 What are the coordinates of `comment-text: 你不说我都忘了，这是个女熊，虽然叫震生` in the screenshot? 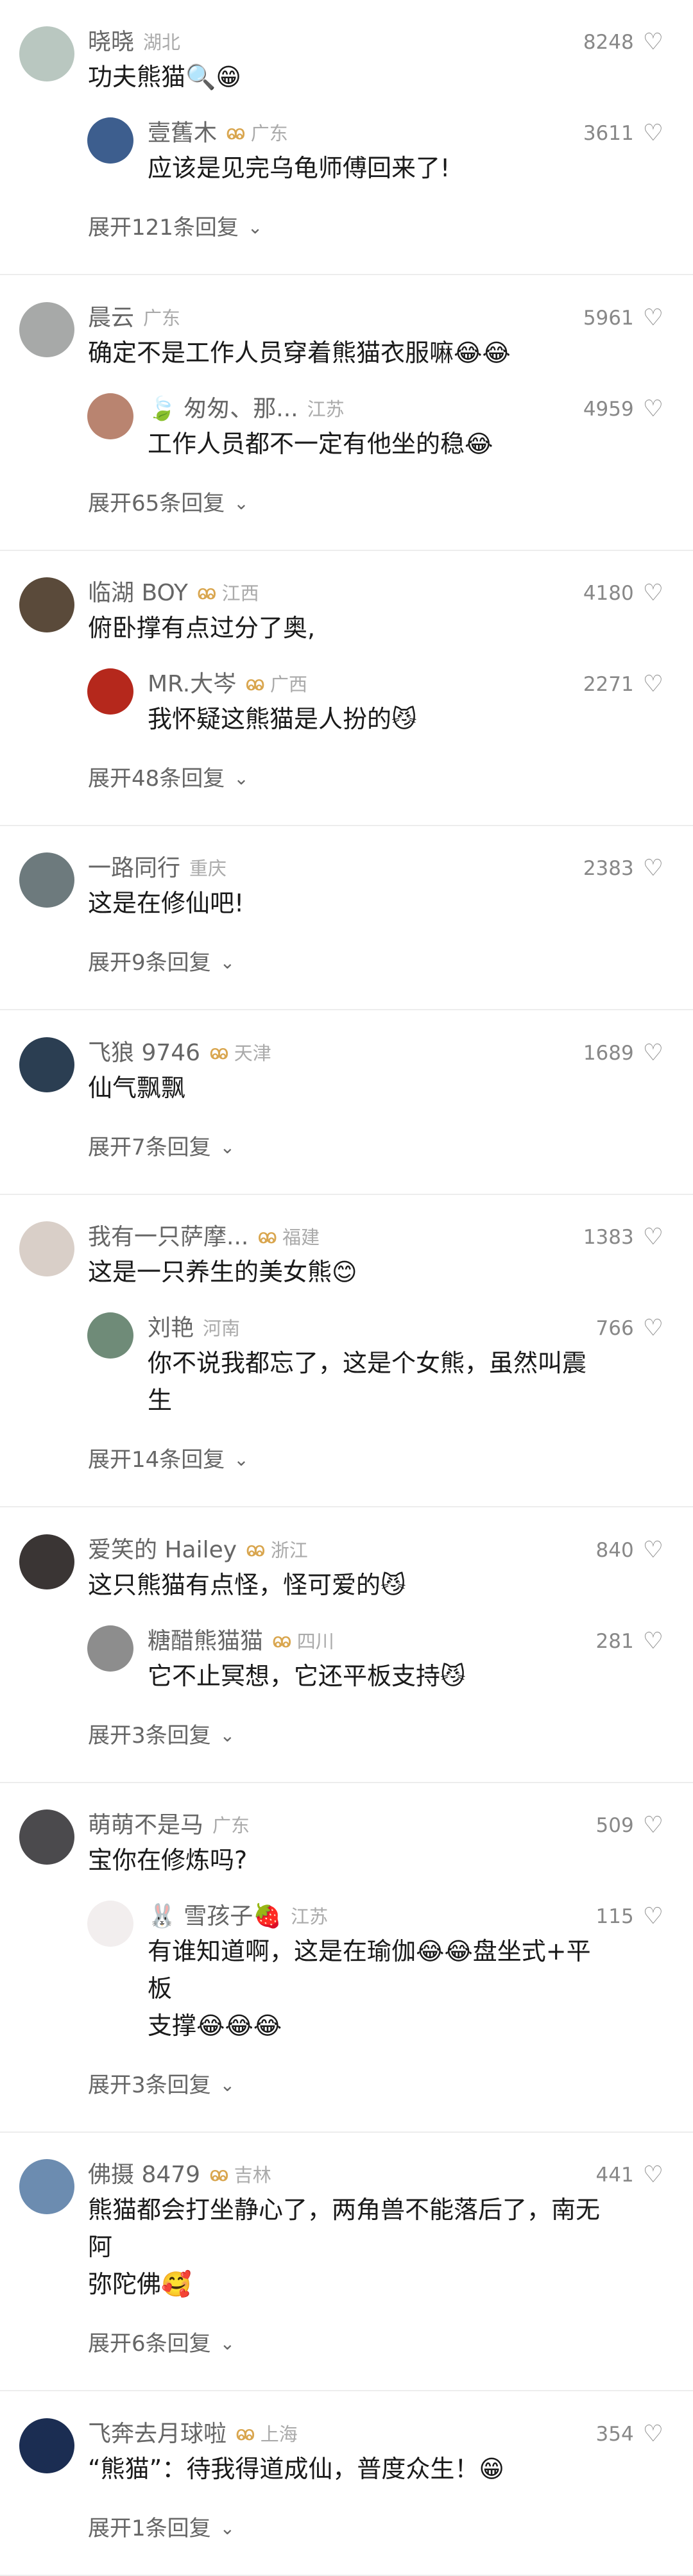 It's located at (379, 1381).